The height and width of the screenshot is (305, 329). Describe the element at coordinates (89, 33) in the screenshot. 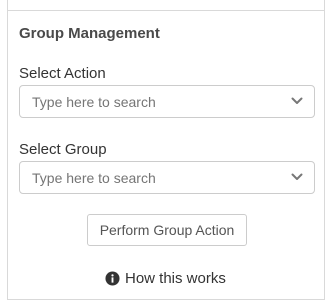

I see `panel-title: Group Management` at that location.